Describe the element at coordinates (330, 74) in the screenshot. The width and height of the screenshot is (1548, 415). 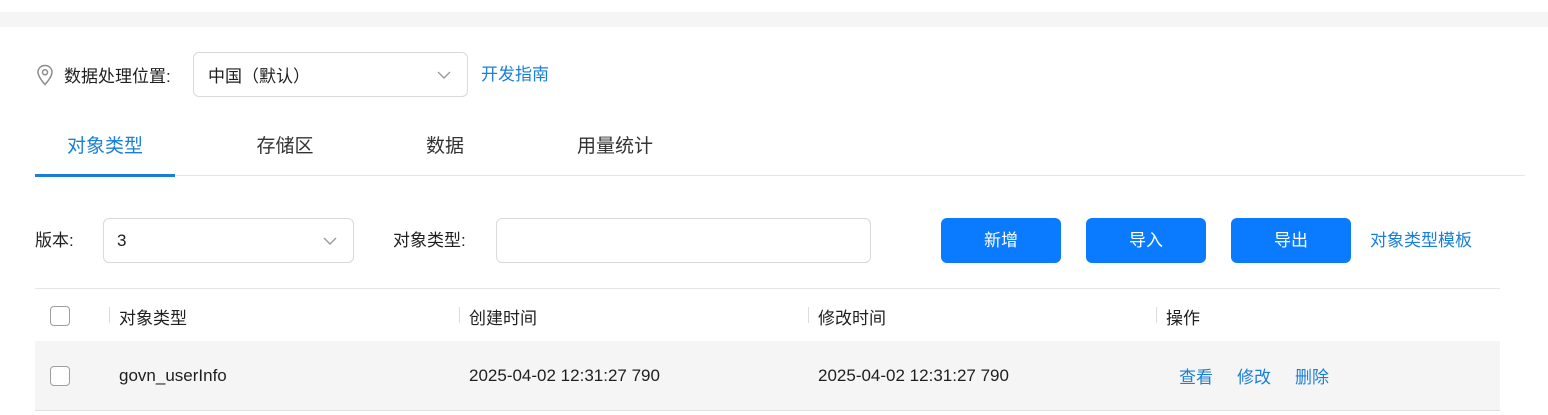
I see `region-select: 中国（默认）` at that location.